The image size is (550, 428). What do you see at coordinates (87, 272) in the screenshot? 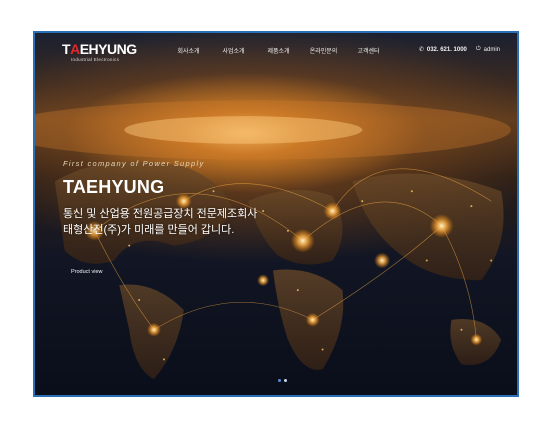
I see `product-view-link: Product view` at bounding box center [87, 272].